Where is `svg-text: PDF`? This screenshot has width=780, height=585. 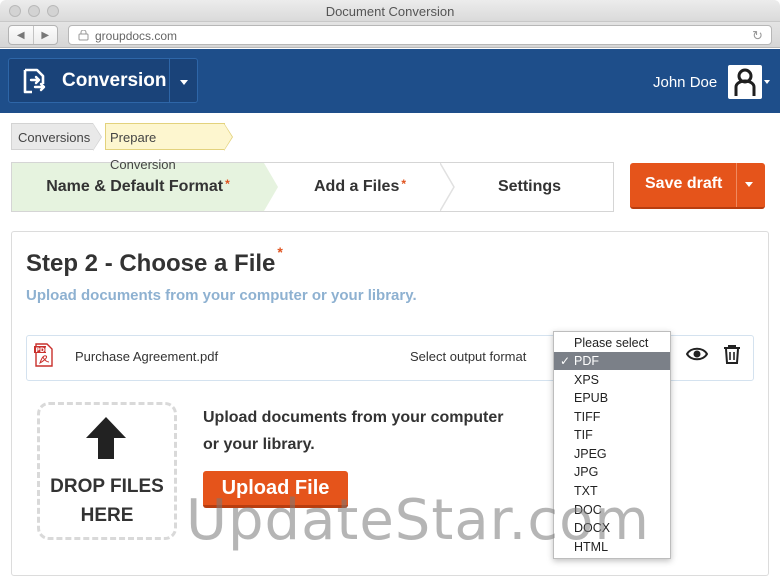
svg-text: PDF is located at coordinates (42, 350).